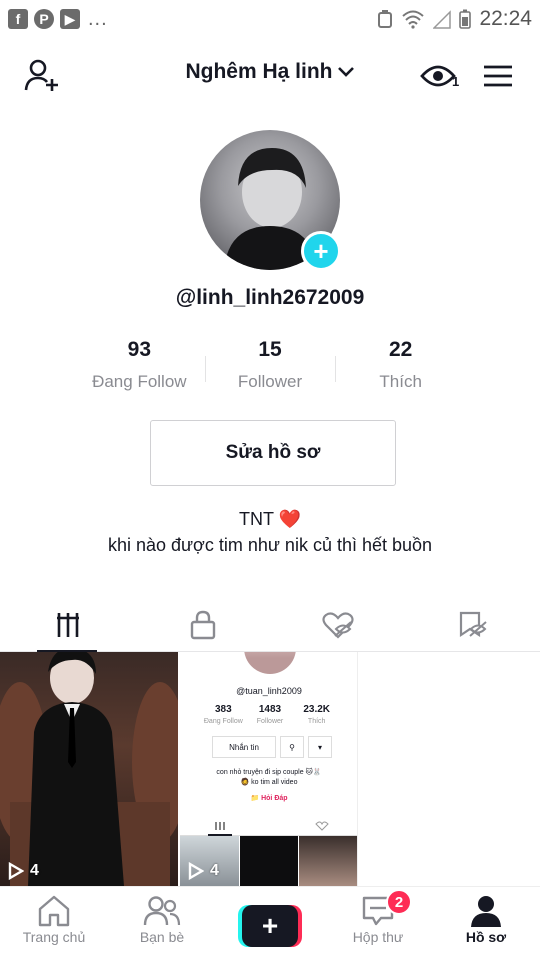  What do you see at coordinates (269, 798) in the screenshot?
I see `embedded-qa-link: 📁 Hỏi Đáp` at bounding box center [269, 798].